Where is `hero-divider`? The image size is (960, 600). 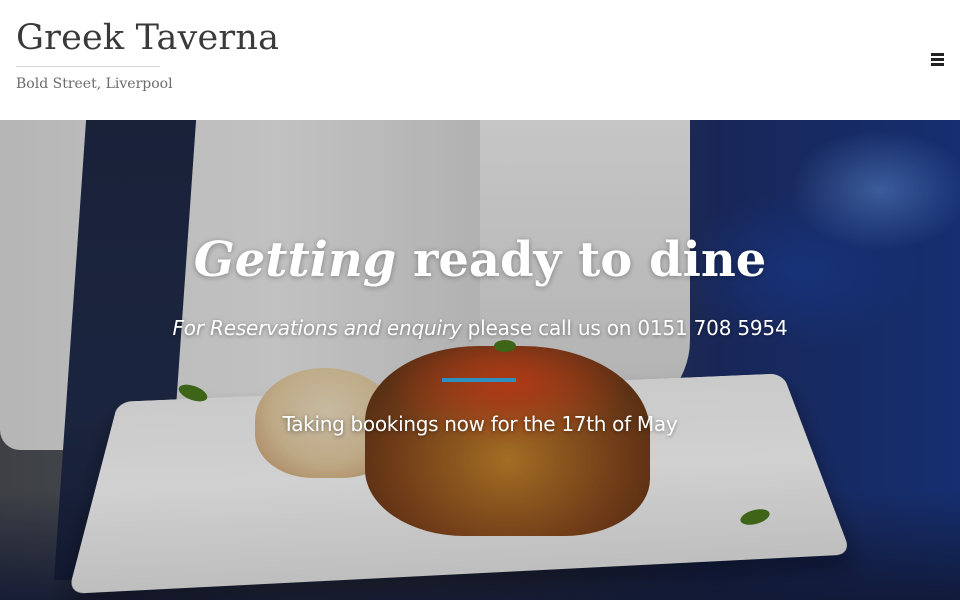
hero-divider is located at coordinates (479, 380).